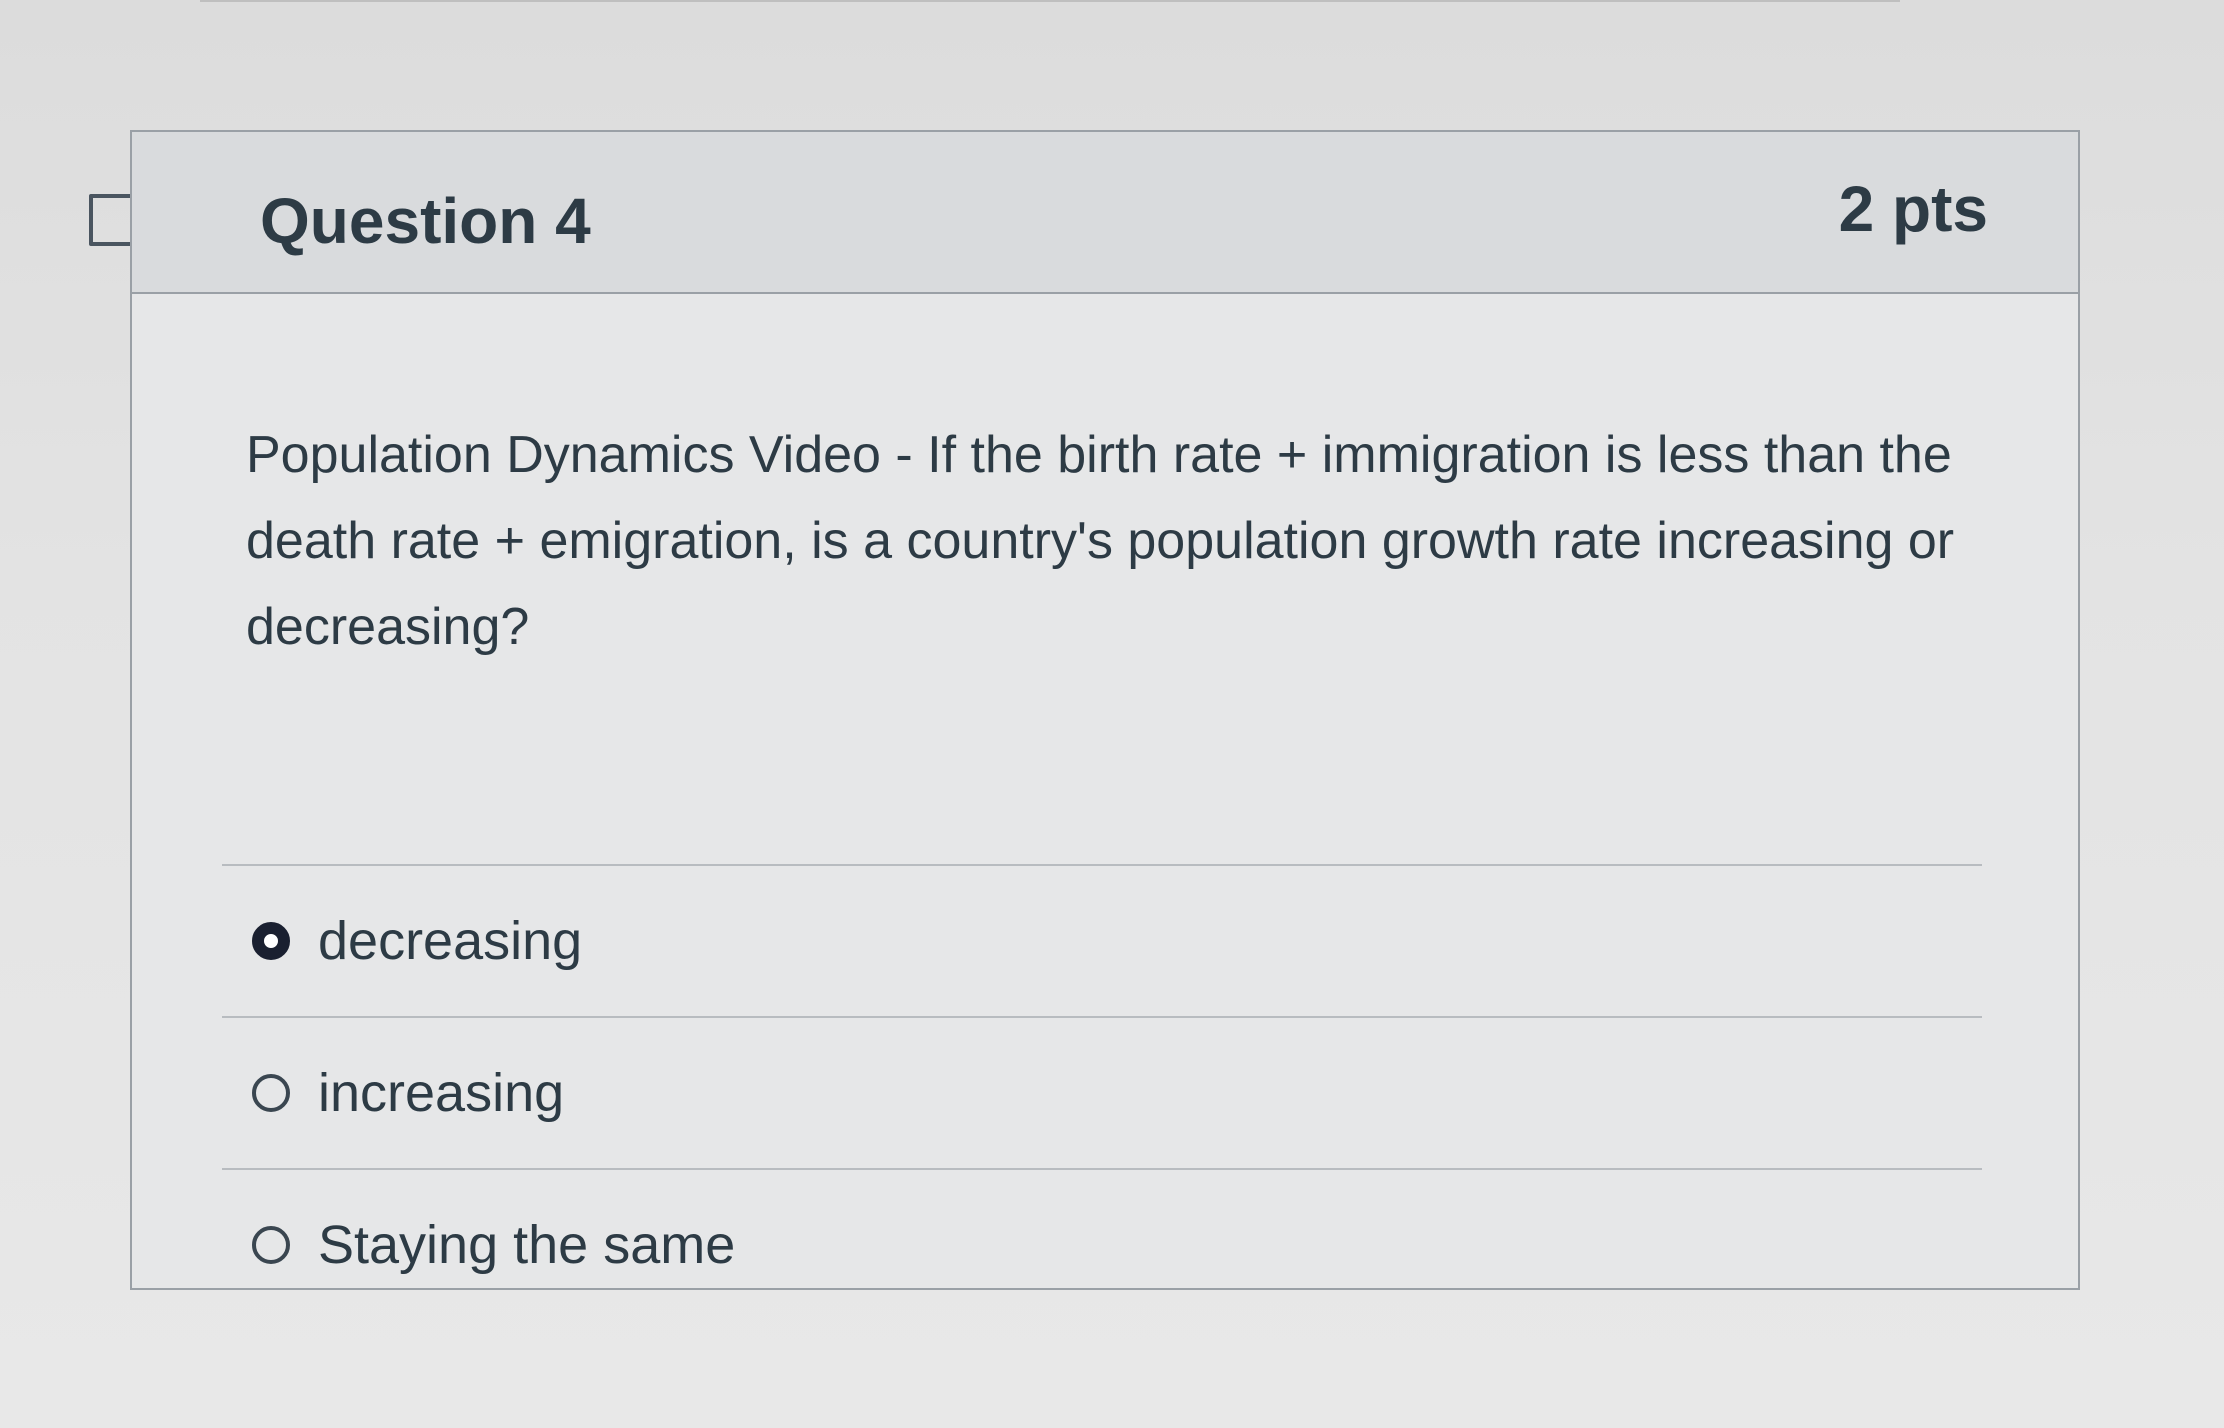  What do you see at coordinates (425, 221) in the screenshot?
I see `question-title: Question 4` at bounding box center [425, 221].